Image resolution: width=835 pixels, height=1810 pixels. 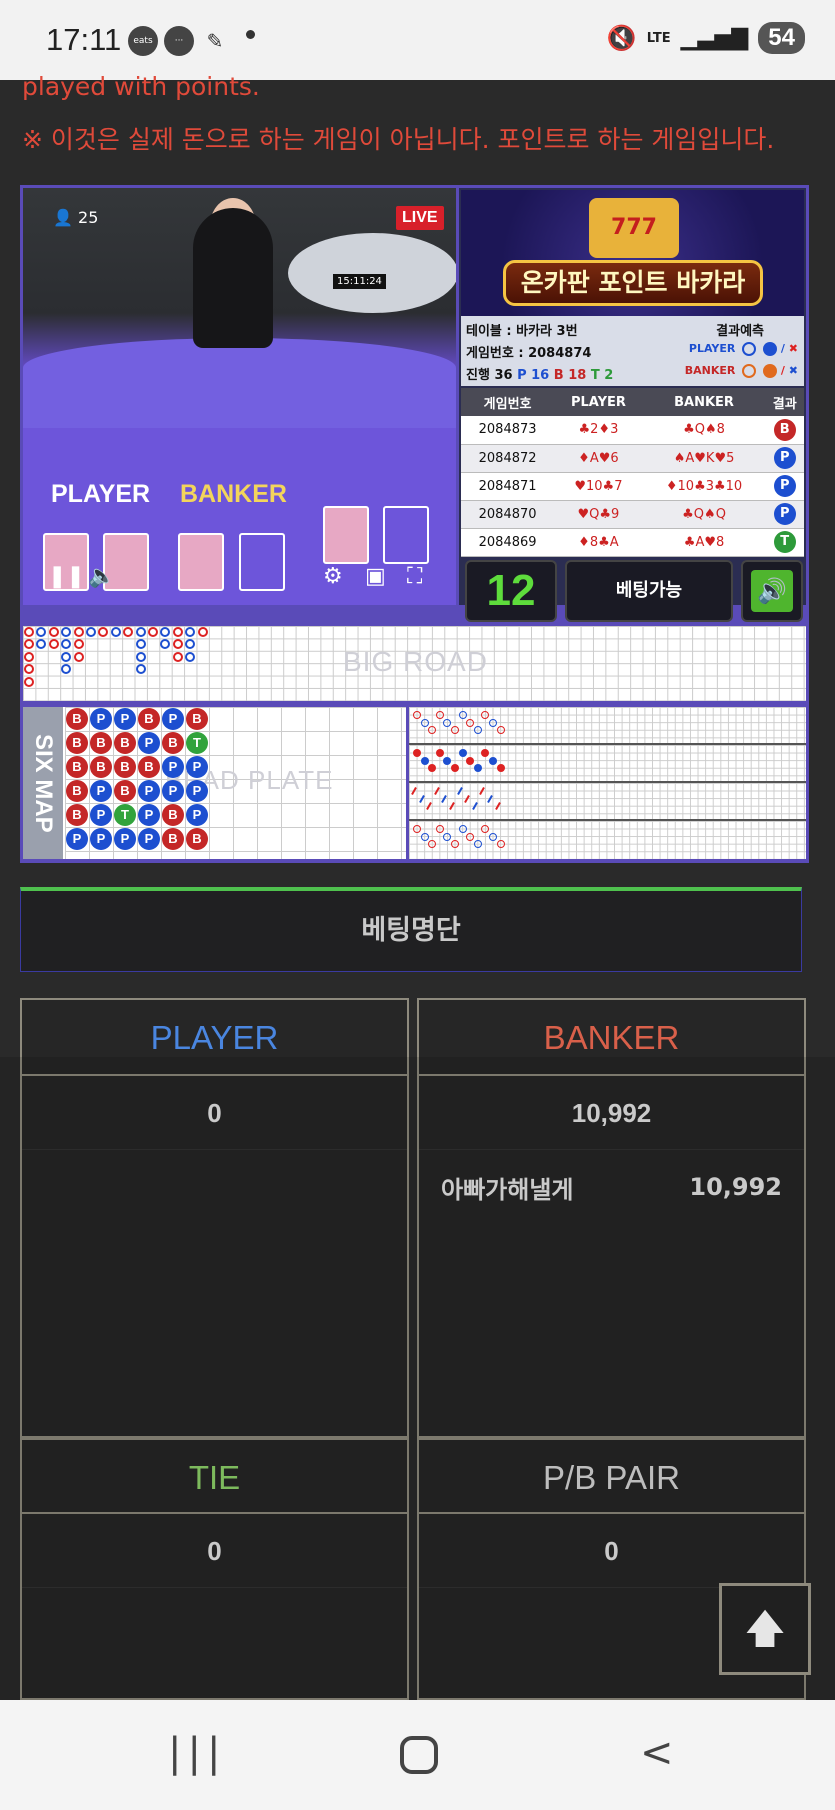 I want to click on card, so click(x=346, y=535).